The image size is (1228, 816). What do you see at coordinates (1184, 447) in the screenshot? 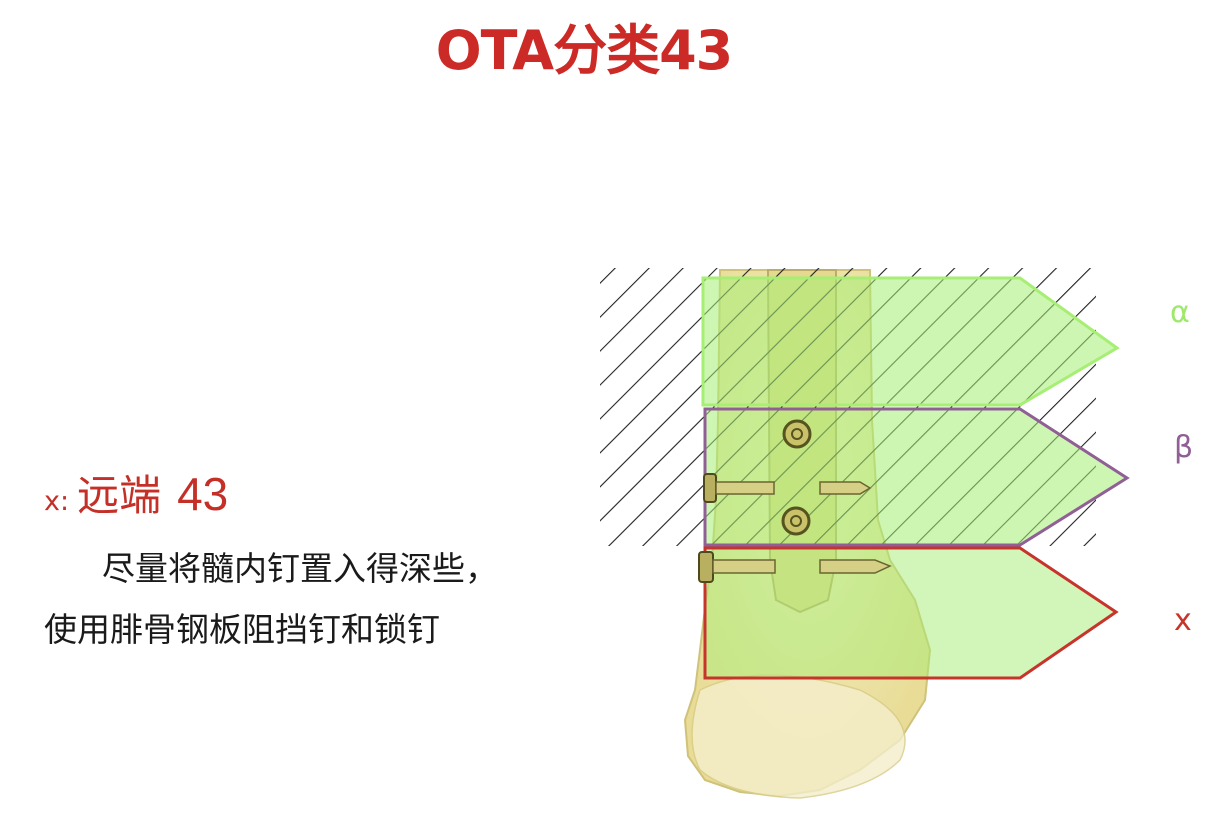
I see `zone-beta-label: β` at bounding box center [1184, 447].